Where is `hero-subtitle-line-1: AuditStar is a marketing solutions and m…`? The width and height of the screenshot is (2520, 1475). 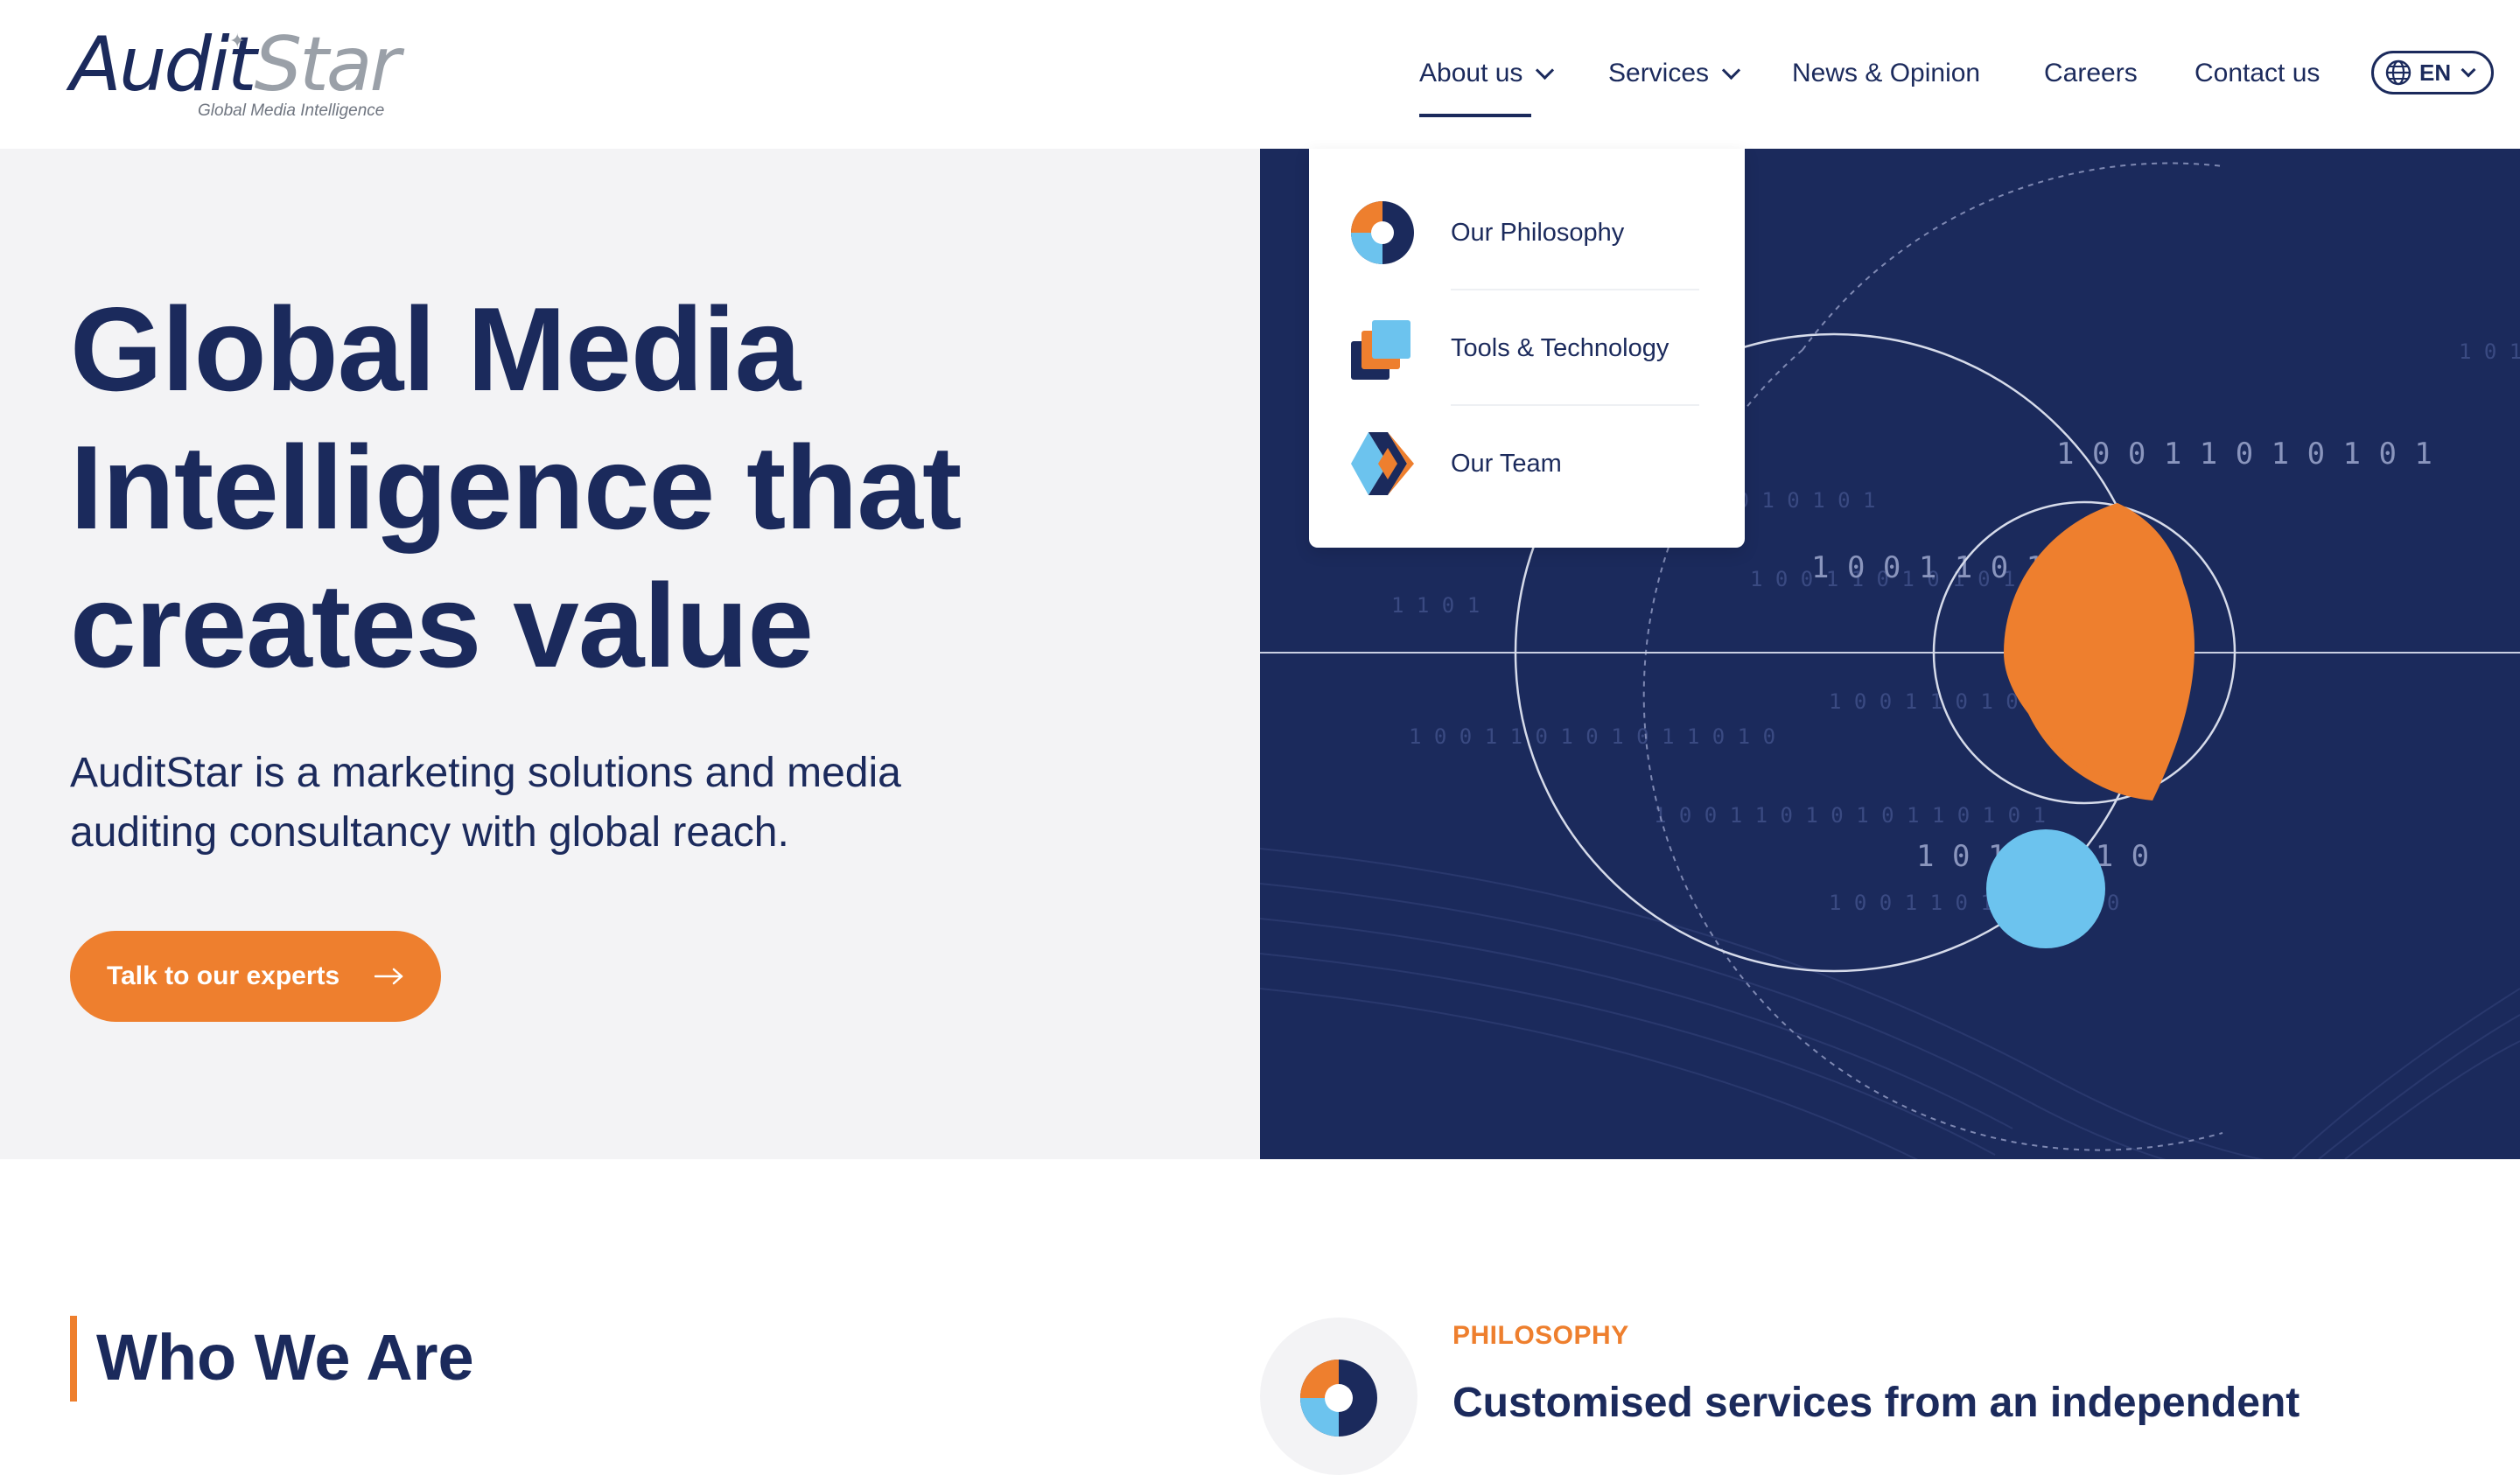
hero-subtitle-line-1: AuditStar is a marketing solutions and m… is located at coordinates (485, 773).